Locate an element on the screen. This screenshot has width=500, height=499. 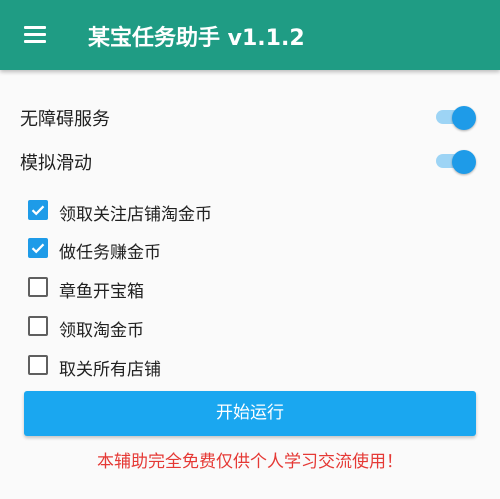
app-title: 某宝任务助手 v1.1.2 is located at coordinates (196, 38).